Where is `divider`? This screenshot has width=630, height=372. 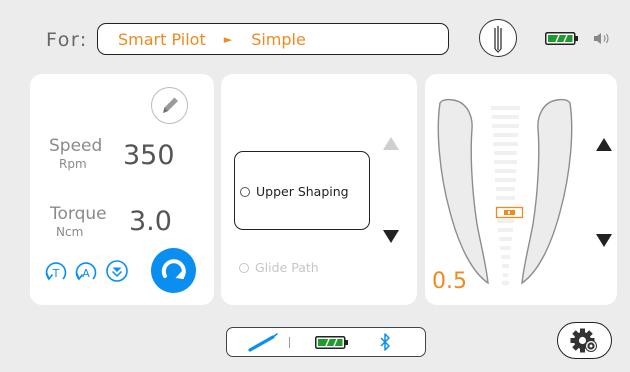 divider is located at coordinates (289, 342).